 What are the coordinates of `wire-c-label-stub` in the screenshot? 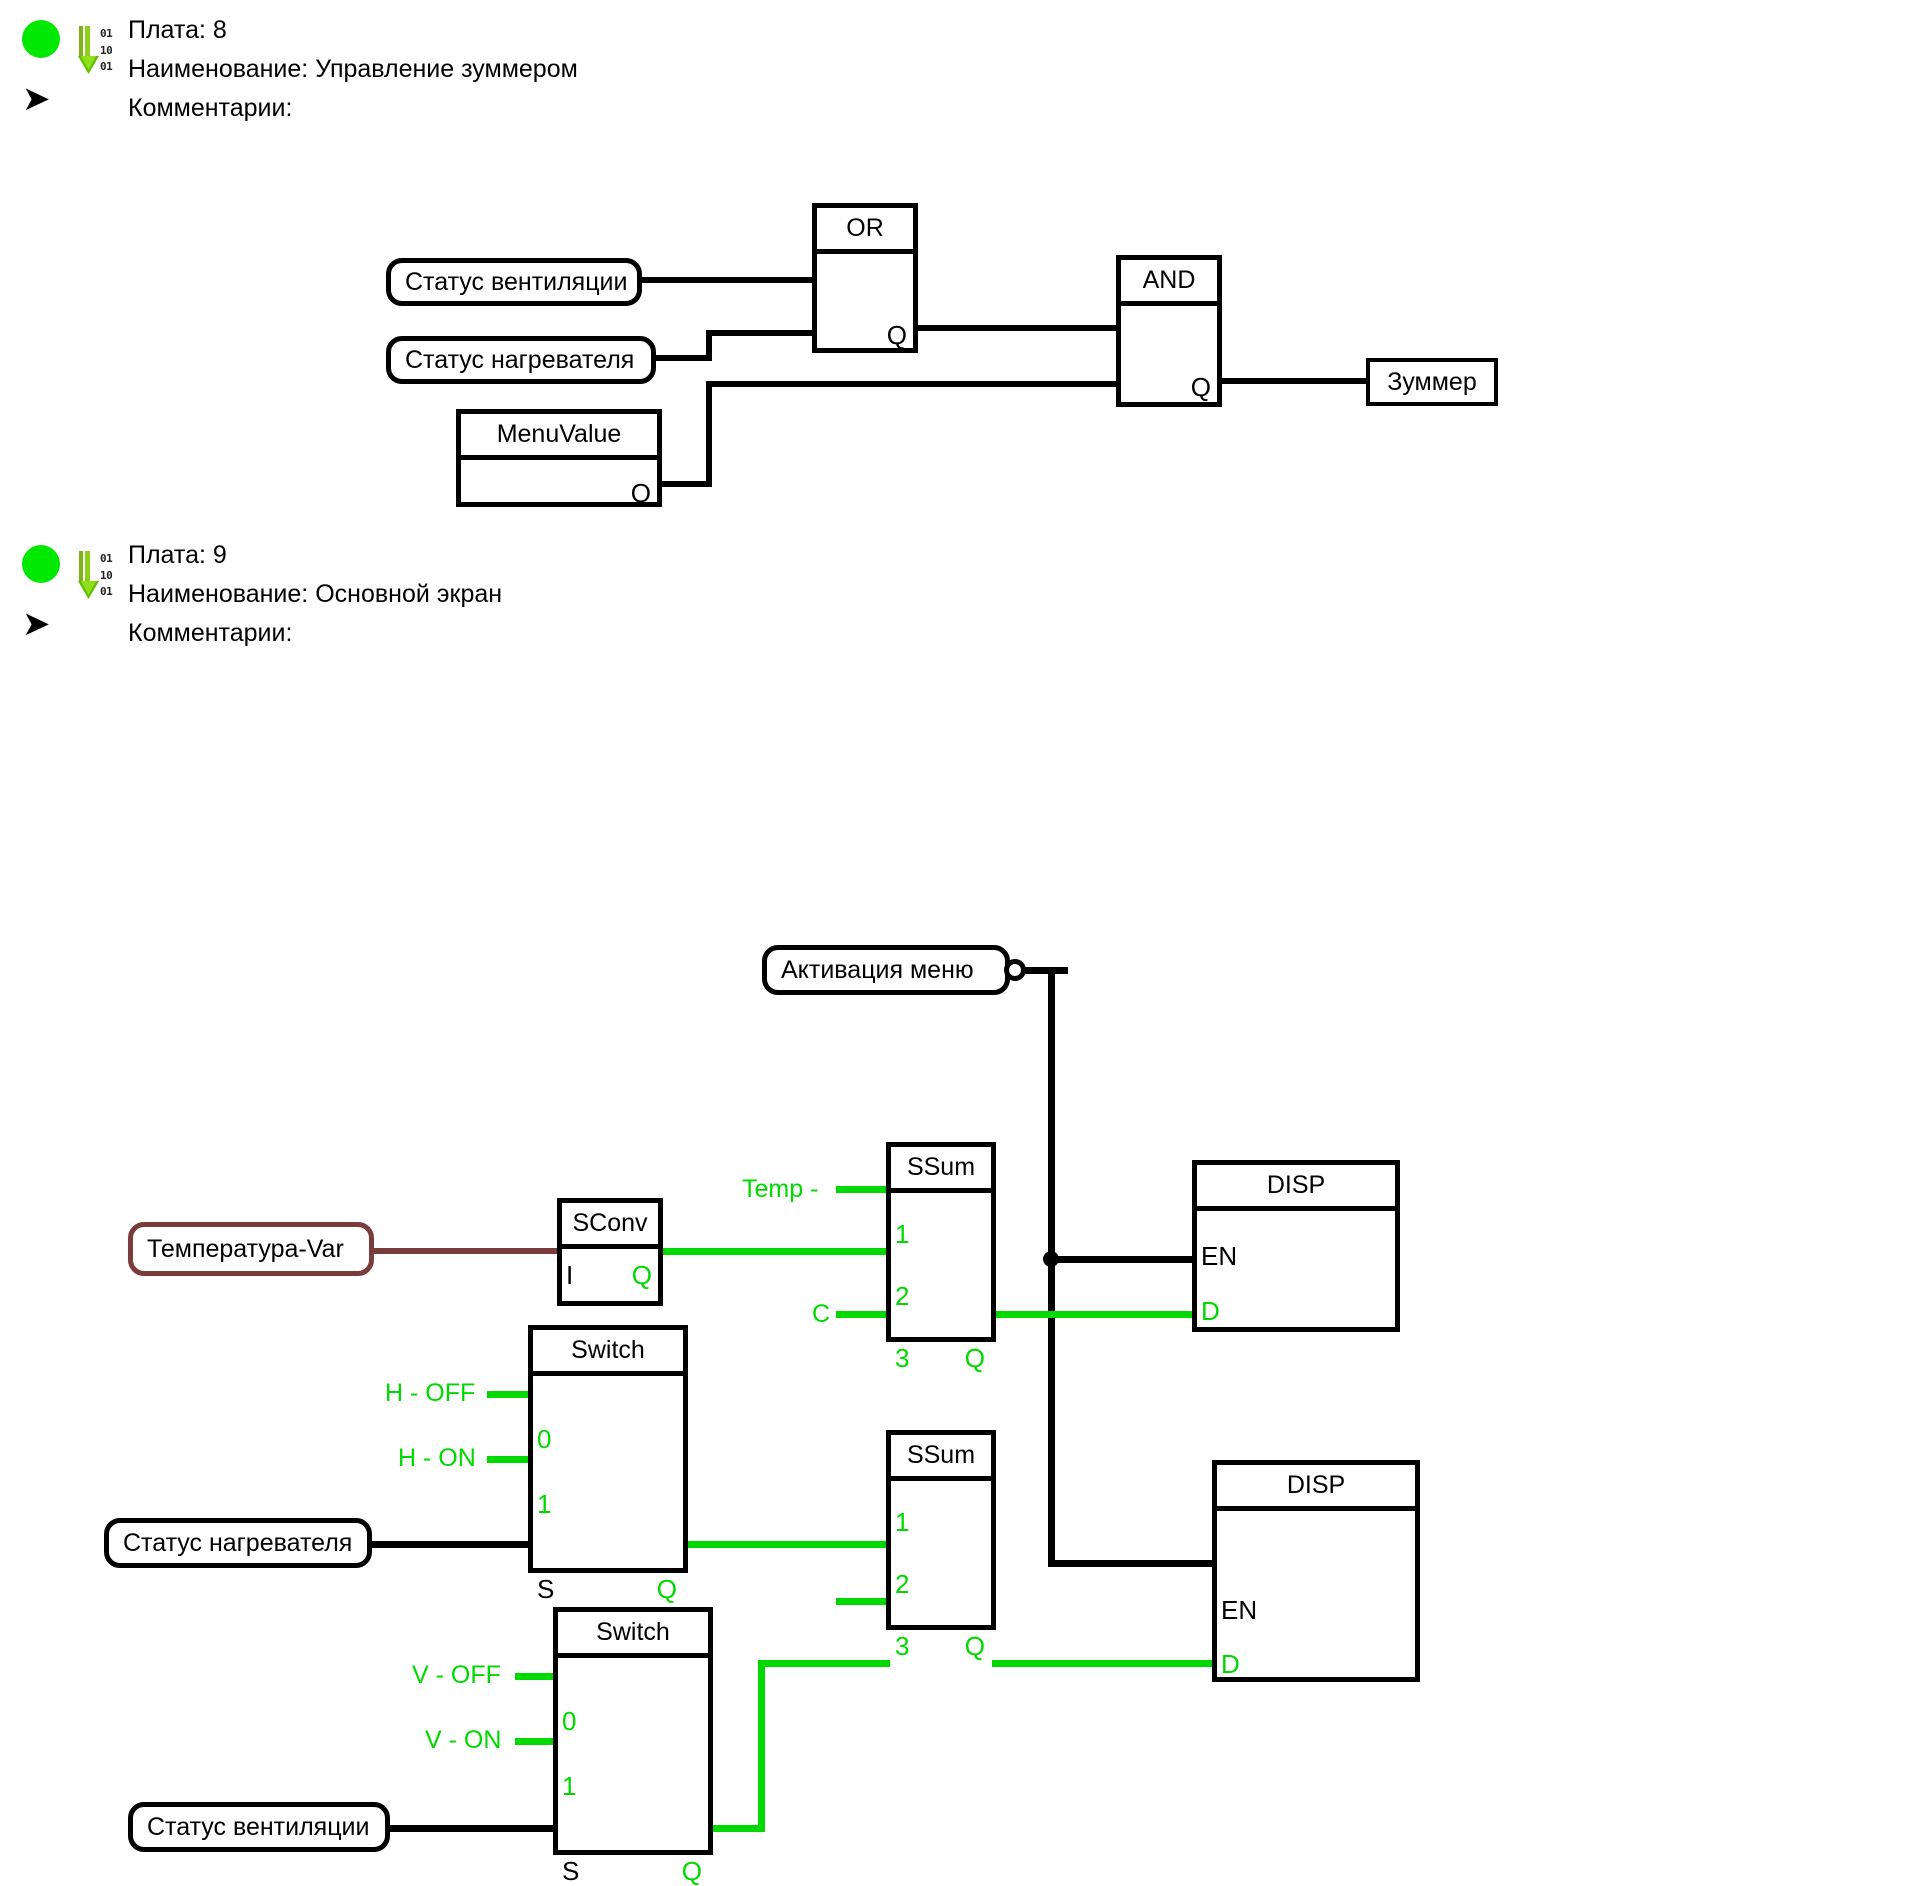 It's located at (863, 1314).